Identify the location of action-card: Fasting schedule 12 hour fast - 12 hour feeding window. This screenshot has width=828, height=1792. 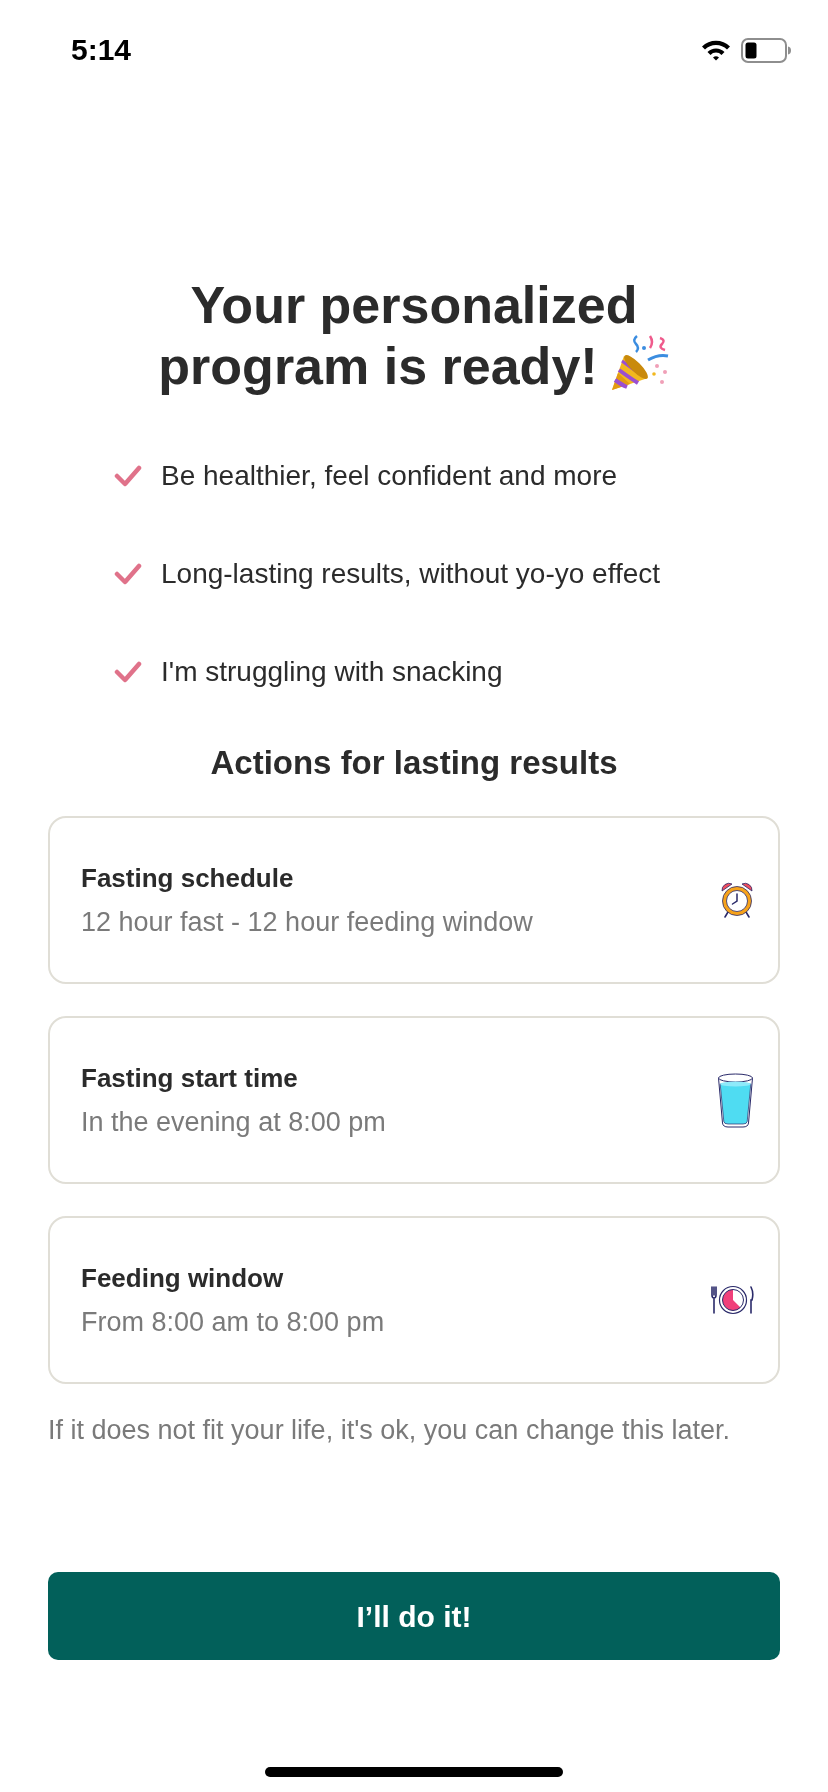
(414, 900).